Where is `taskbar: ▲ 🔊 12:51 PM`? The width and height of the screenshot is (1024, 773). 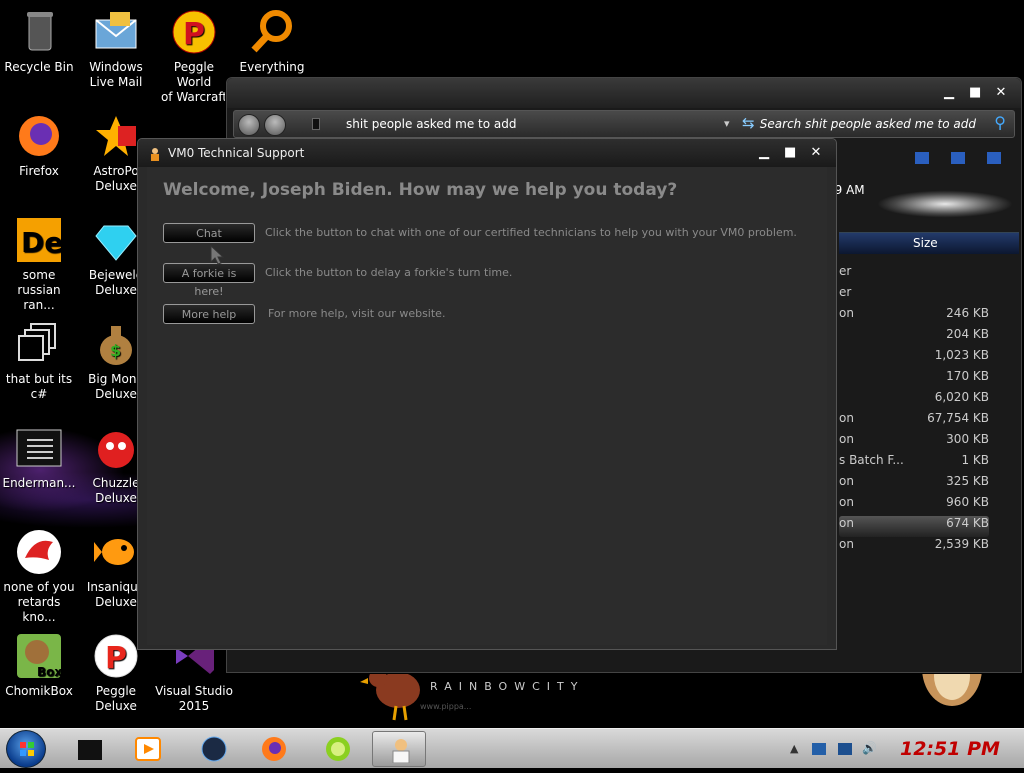
taskbar: ▲ 🔊 12:51 PM is located at coordinates (512, 748).